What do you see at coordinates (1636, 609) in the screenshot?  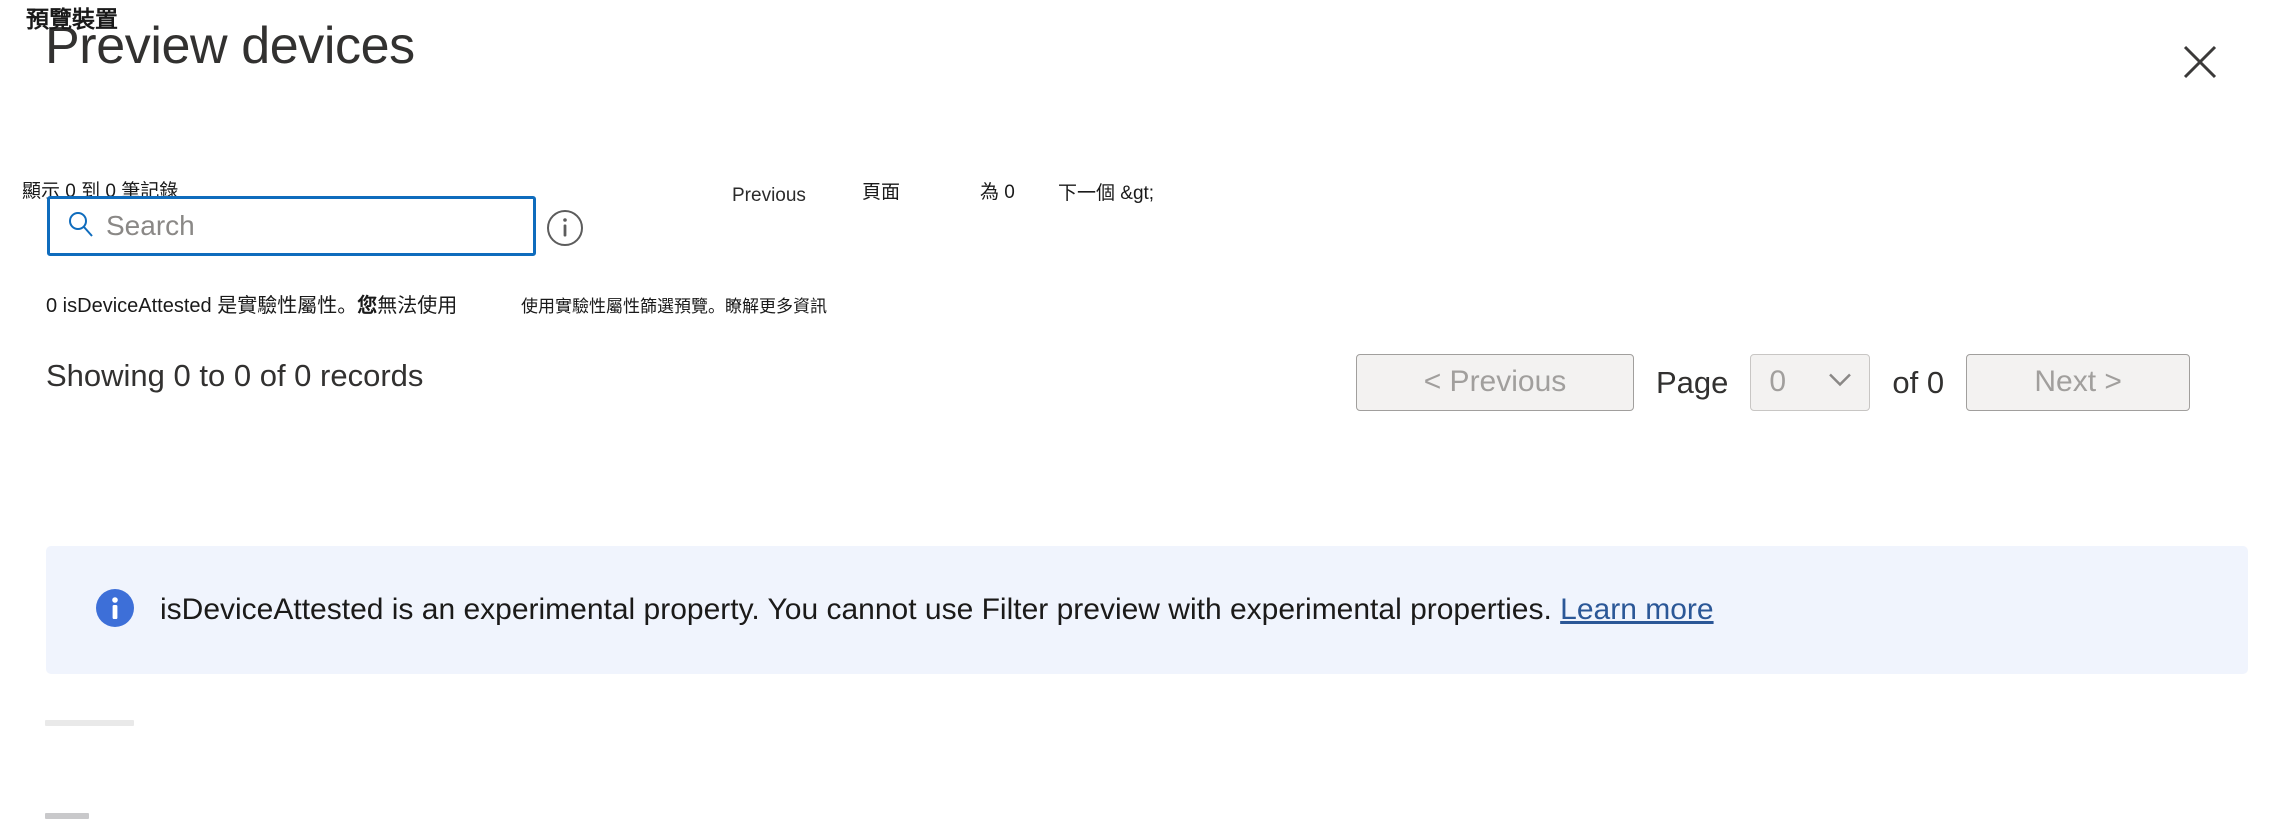 I see `learn-more-link: Learn more` at bounding box center [1636, 609].